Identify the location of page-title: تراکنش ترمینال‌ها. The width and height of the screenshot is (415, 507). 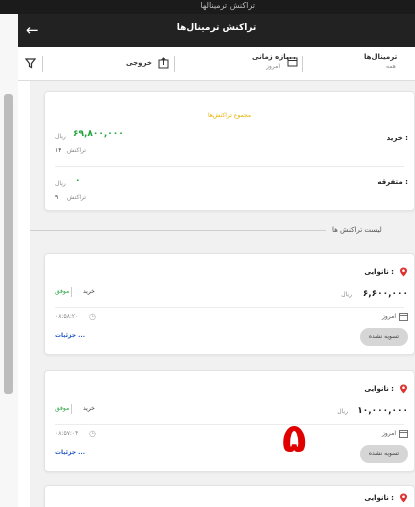
(216, 28).